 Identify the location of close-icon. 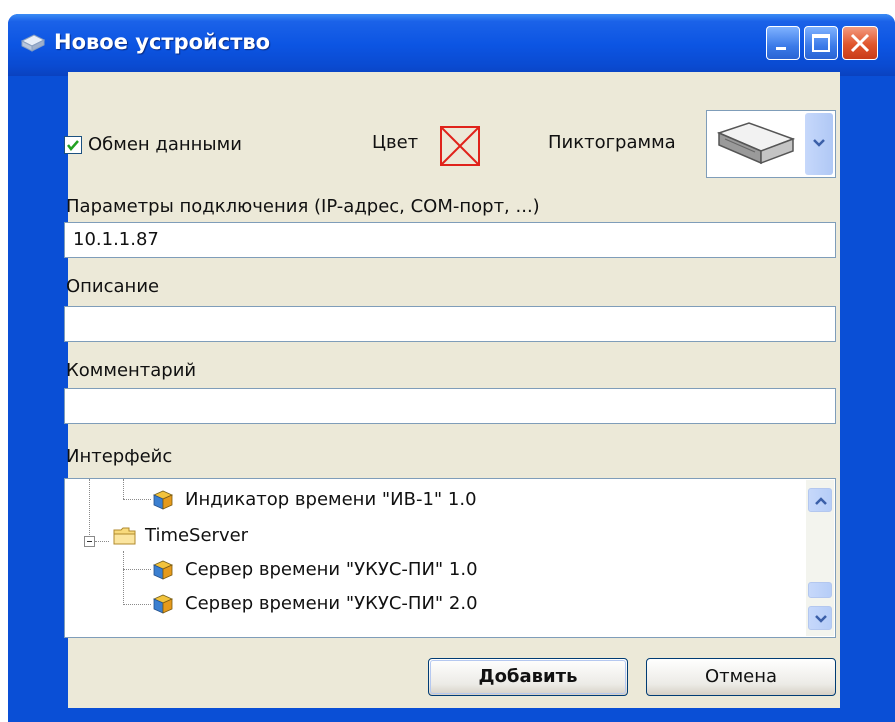
(860, 43).